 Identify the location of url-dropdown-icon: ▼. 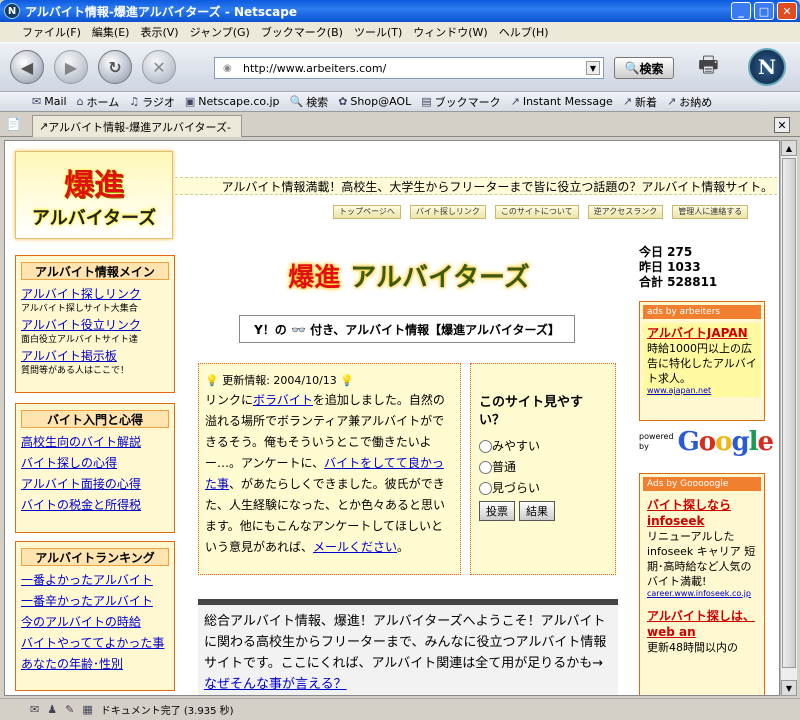
(593, 68).